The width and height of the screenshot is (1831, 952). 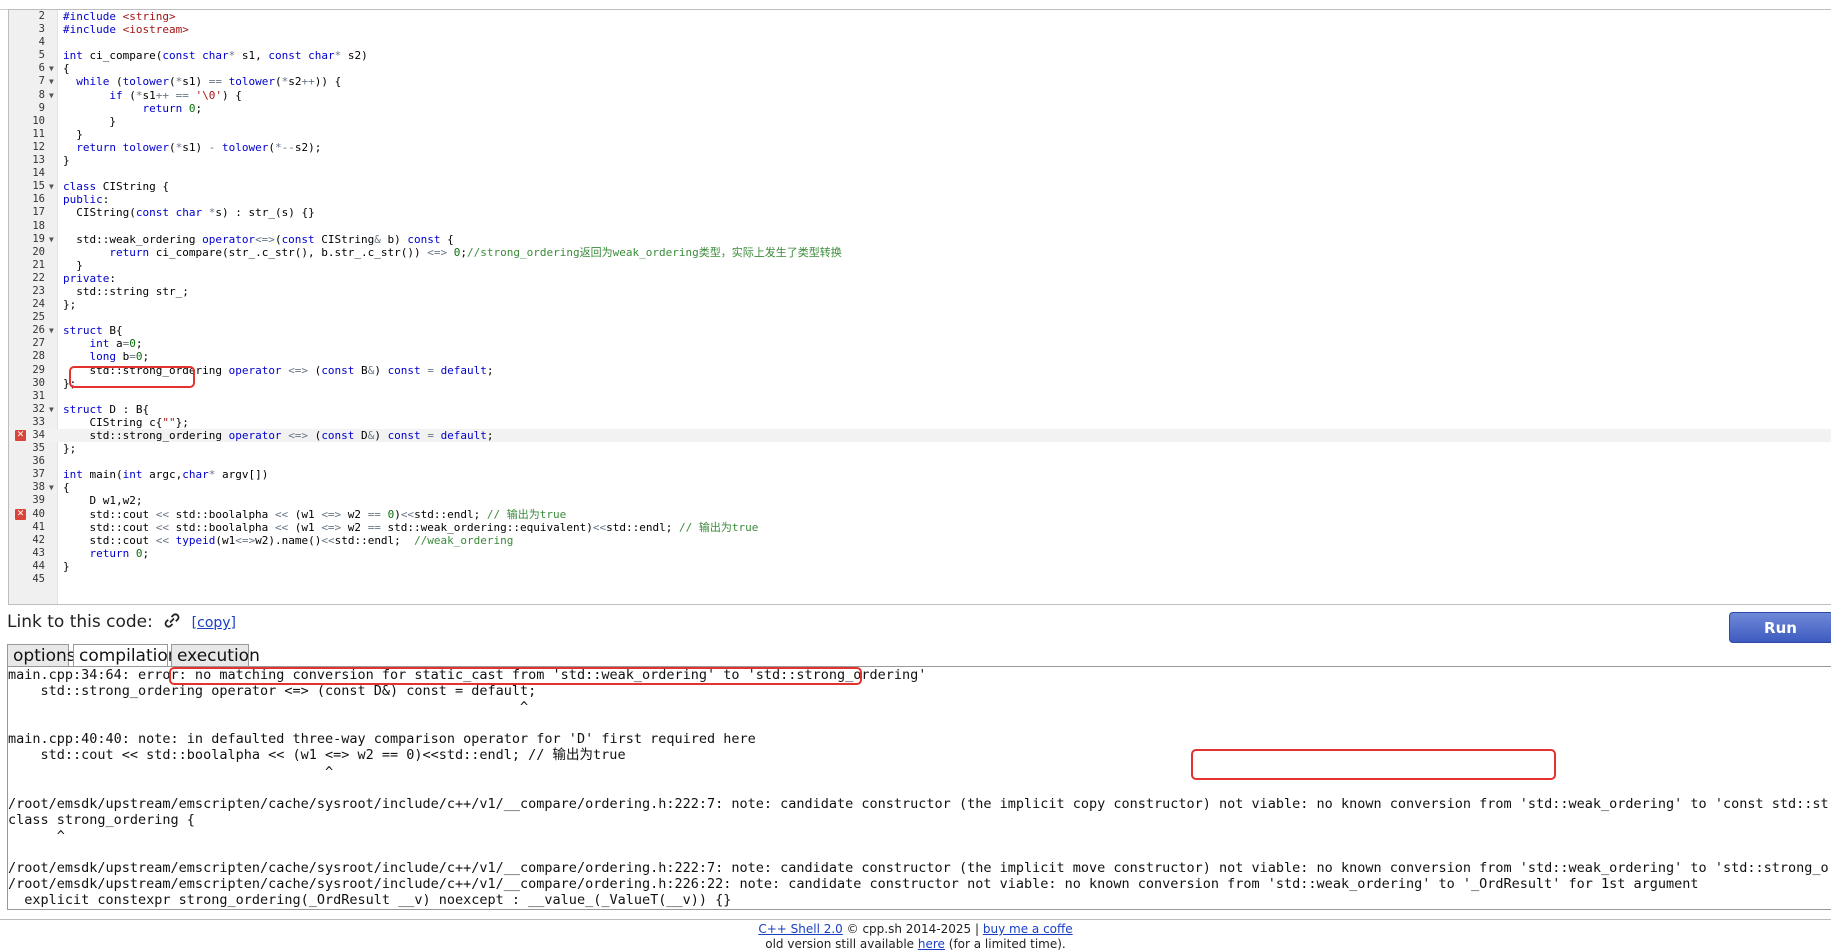 I want to click on code-text: std::string str_;, so click(x=126, y=291).